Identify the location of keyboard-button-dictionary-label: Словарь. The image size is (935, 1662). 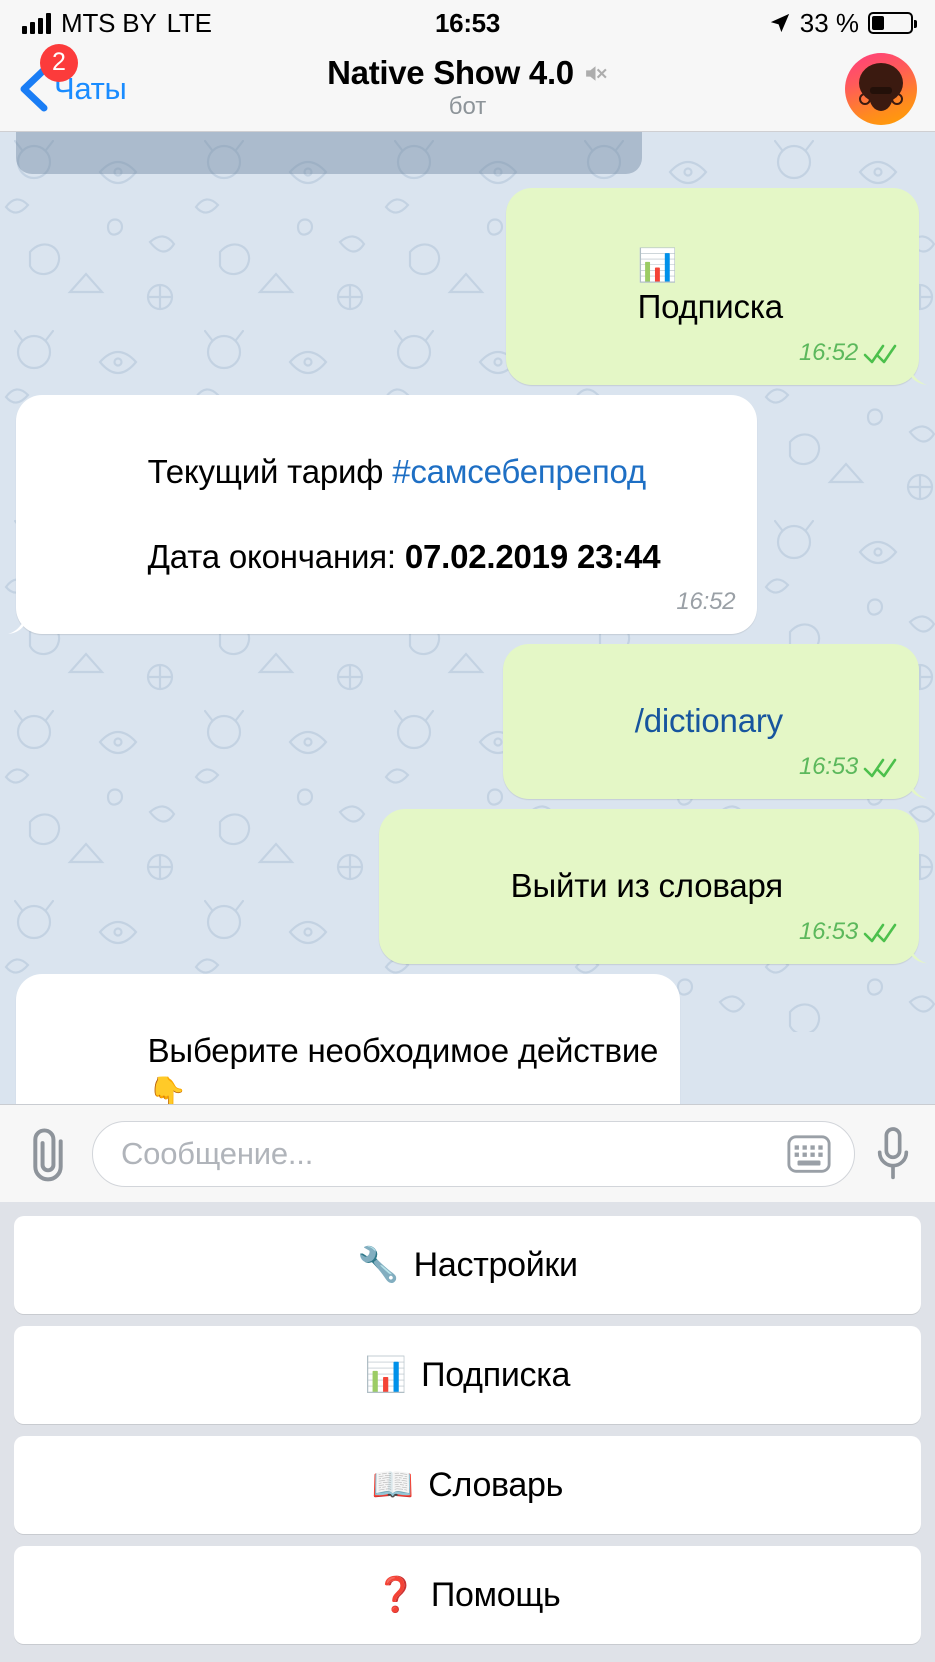
(496, 1484).